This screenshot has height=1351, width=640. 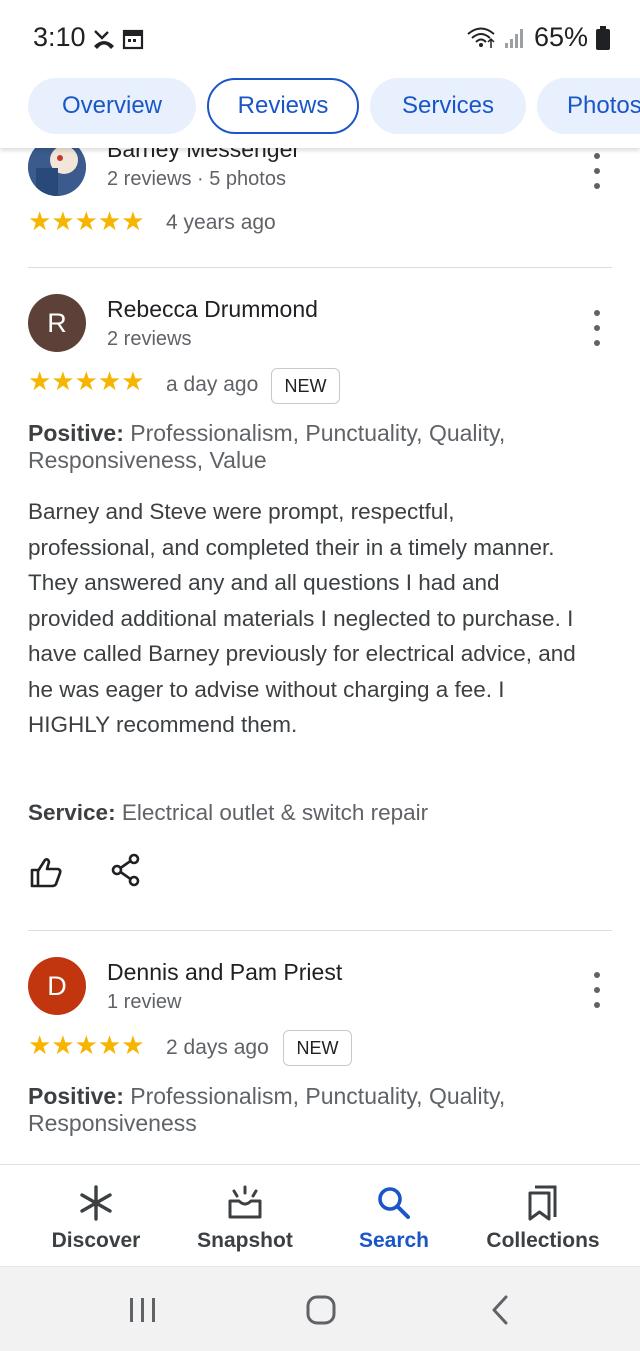 I want to click on tab-bar: Overview Reviews Services Photos, so click(x=320, y=110).